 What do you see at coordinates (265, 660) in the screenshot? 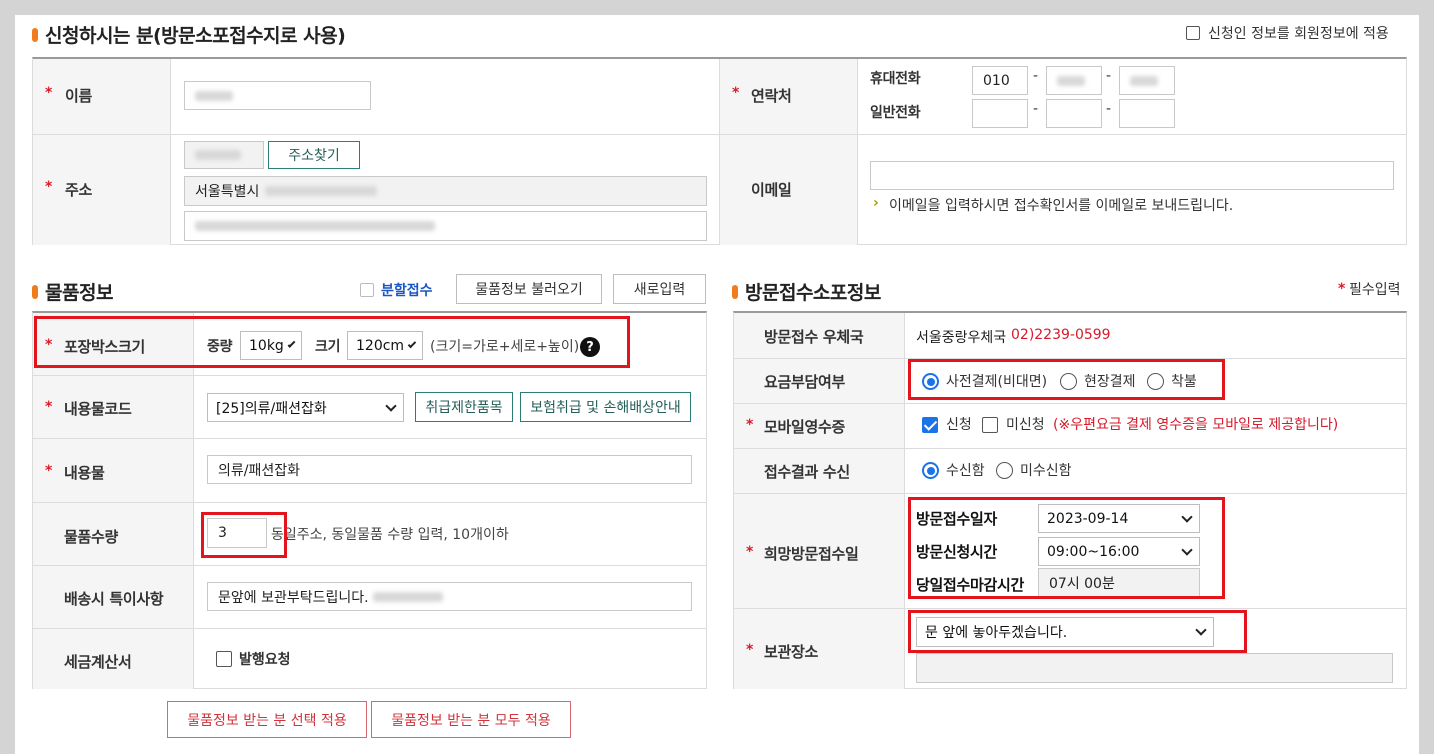
I see `tax-invoice-option: 발행요청` at bounding box center [265, 660].